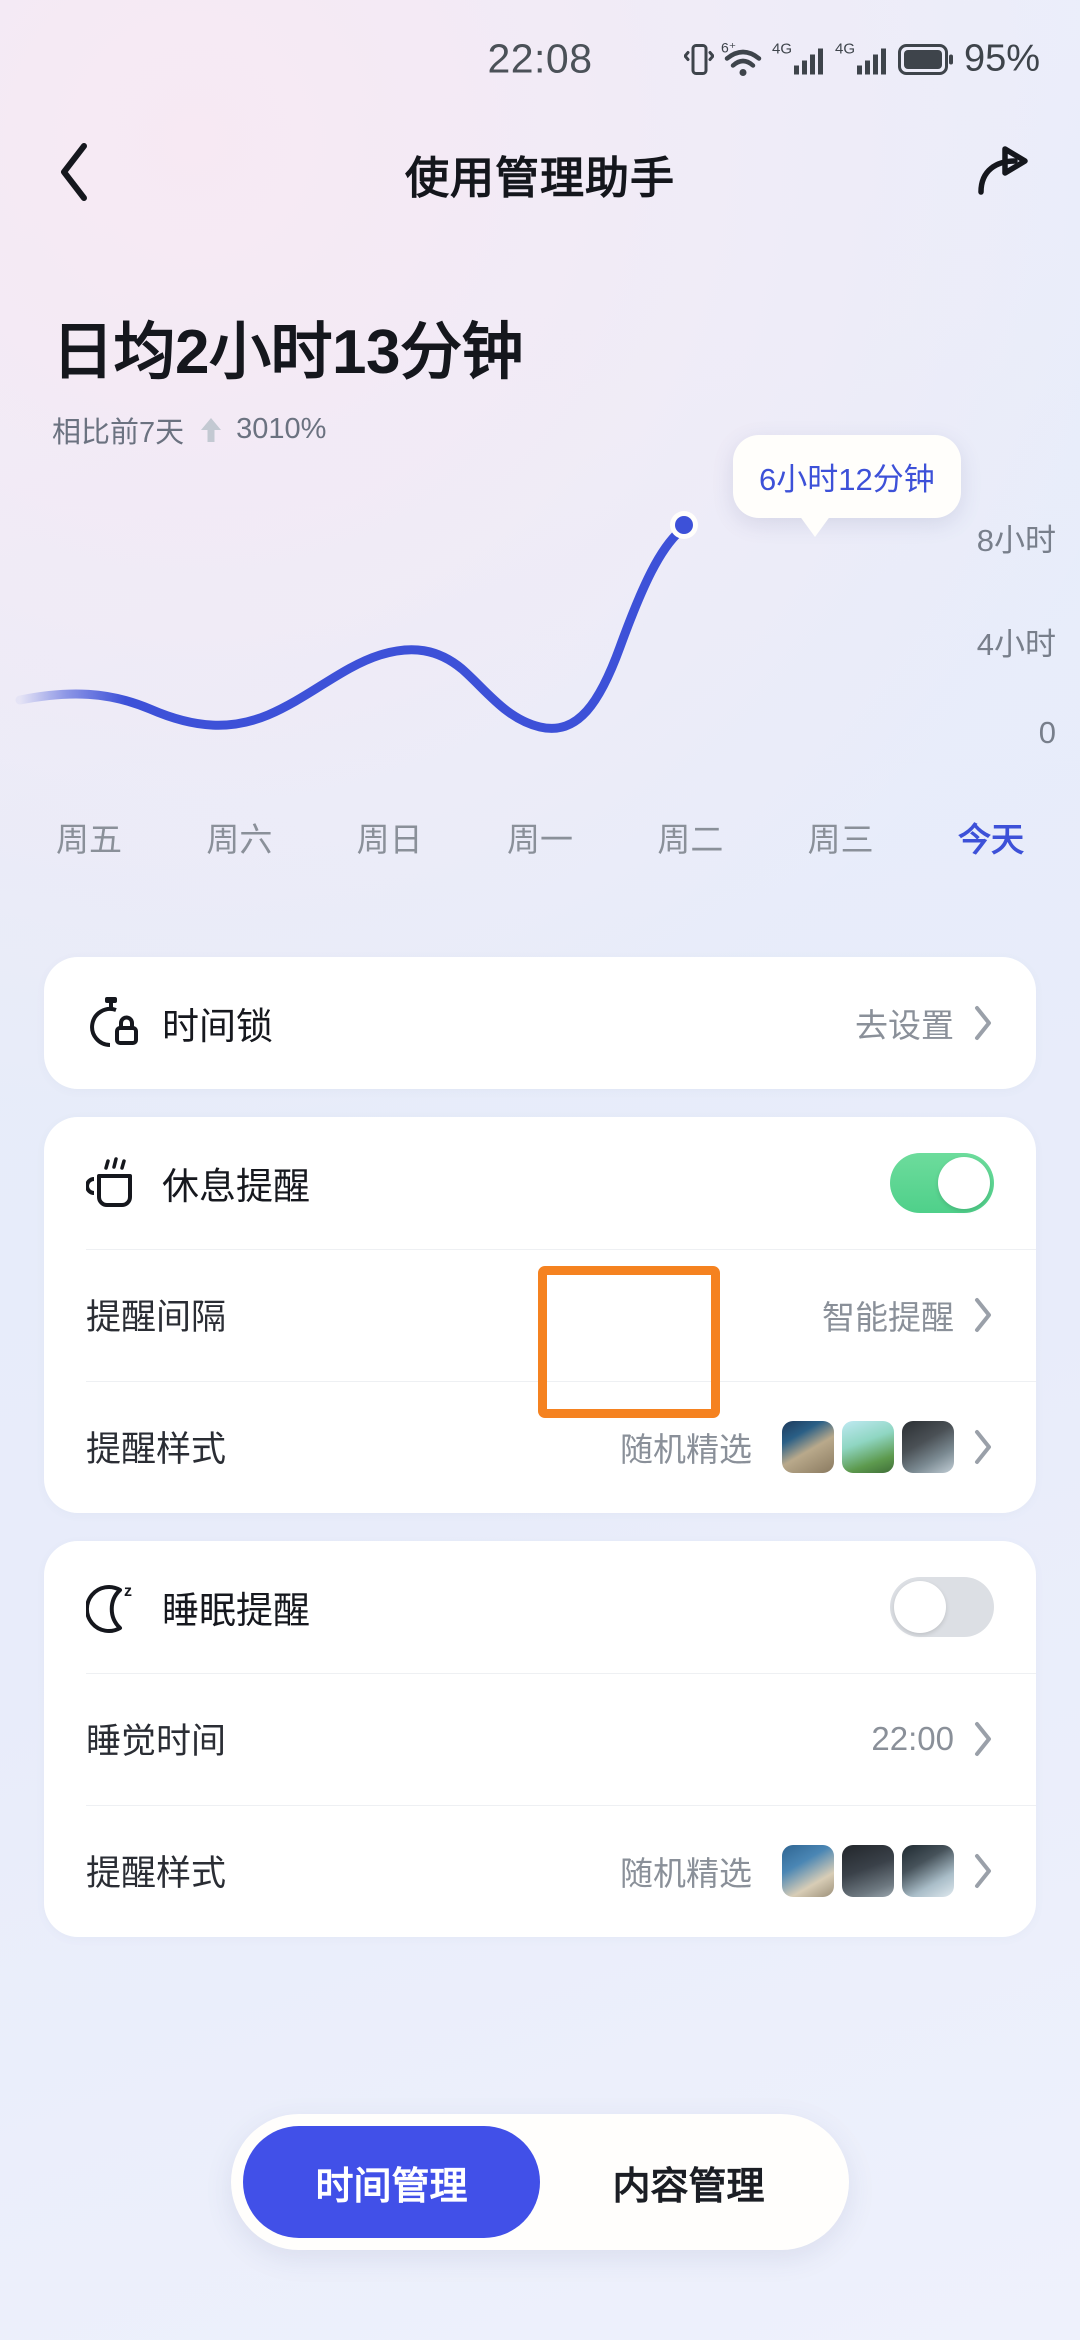  What do you see at coordinates (211, 430) in the screenshot?
I see `arrow-up-icon` at bounding box center [211, 430].